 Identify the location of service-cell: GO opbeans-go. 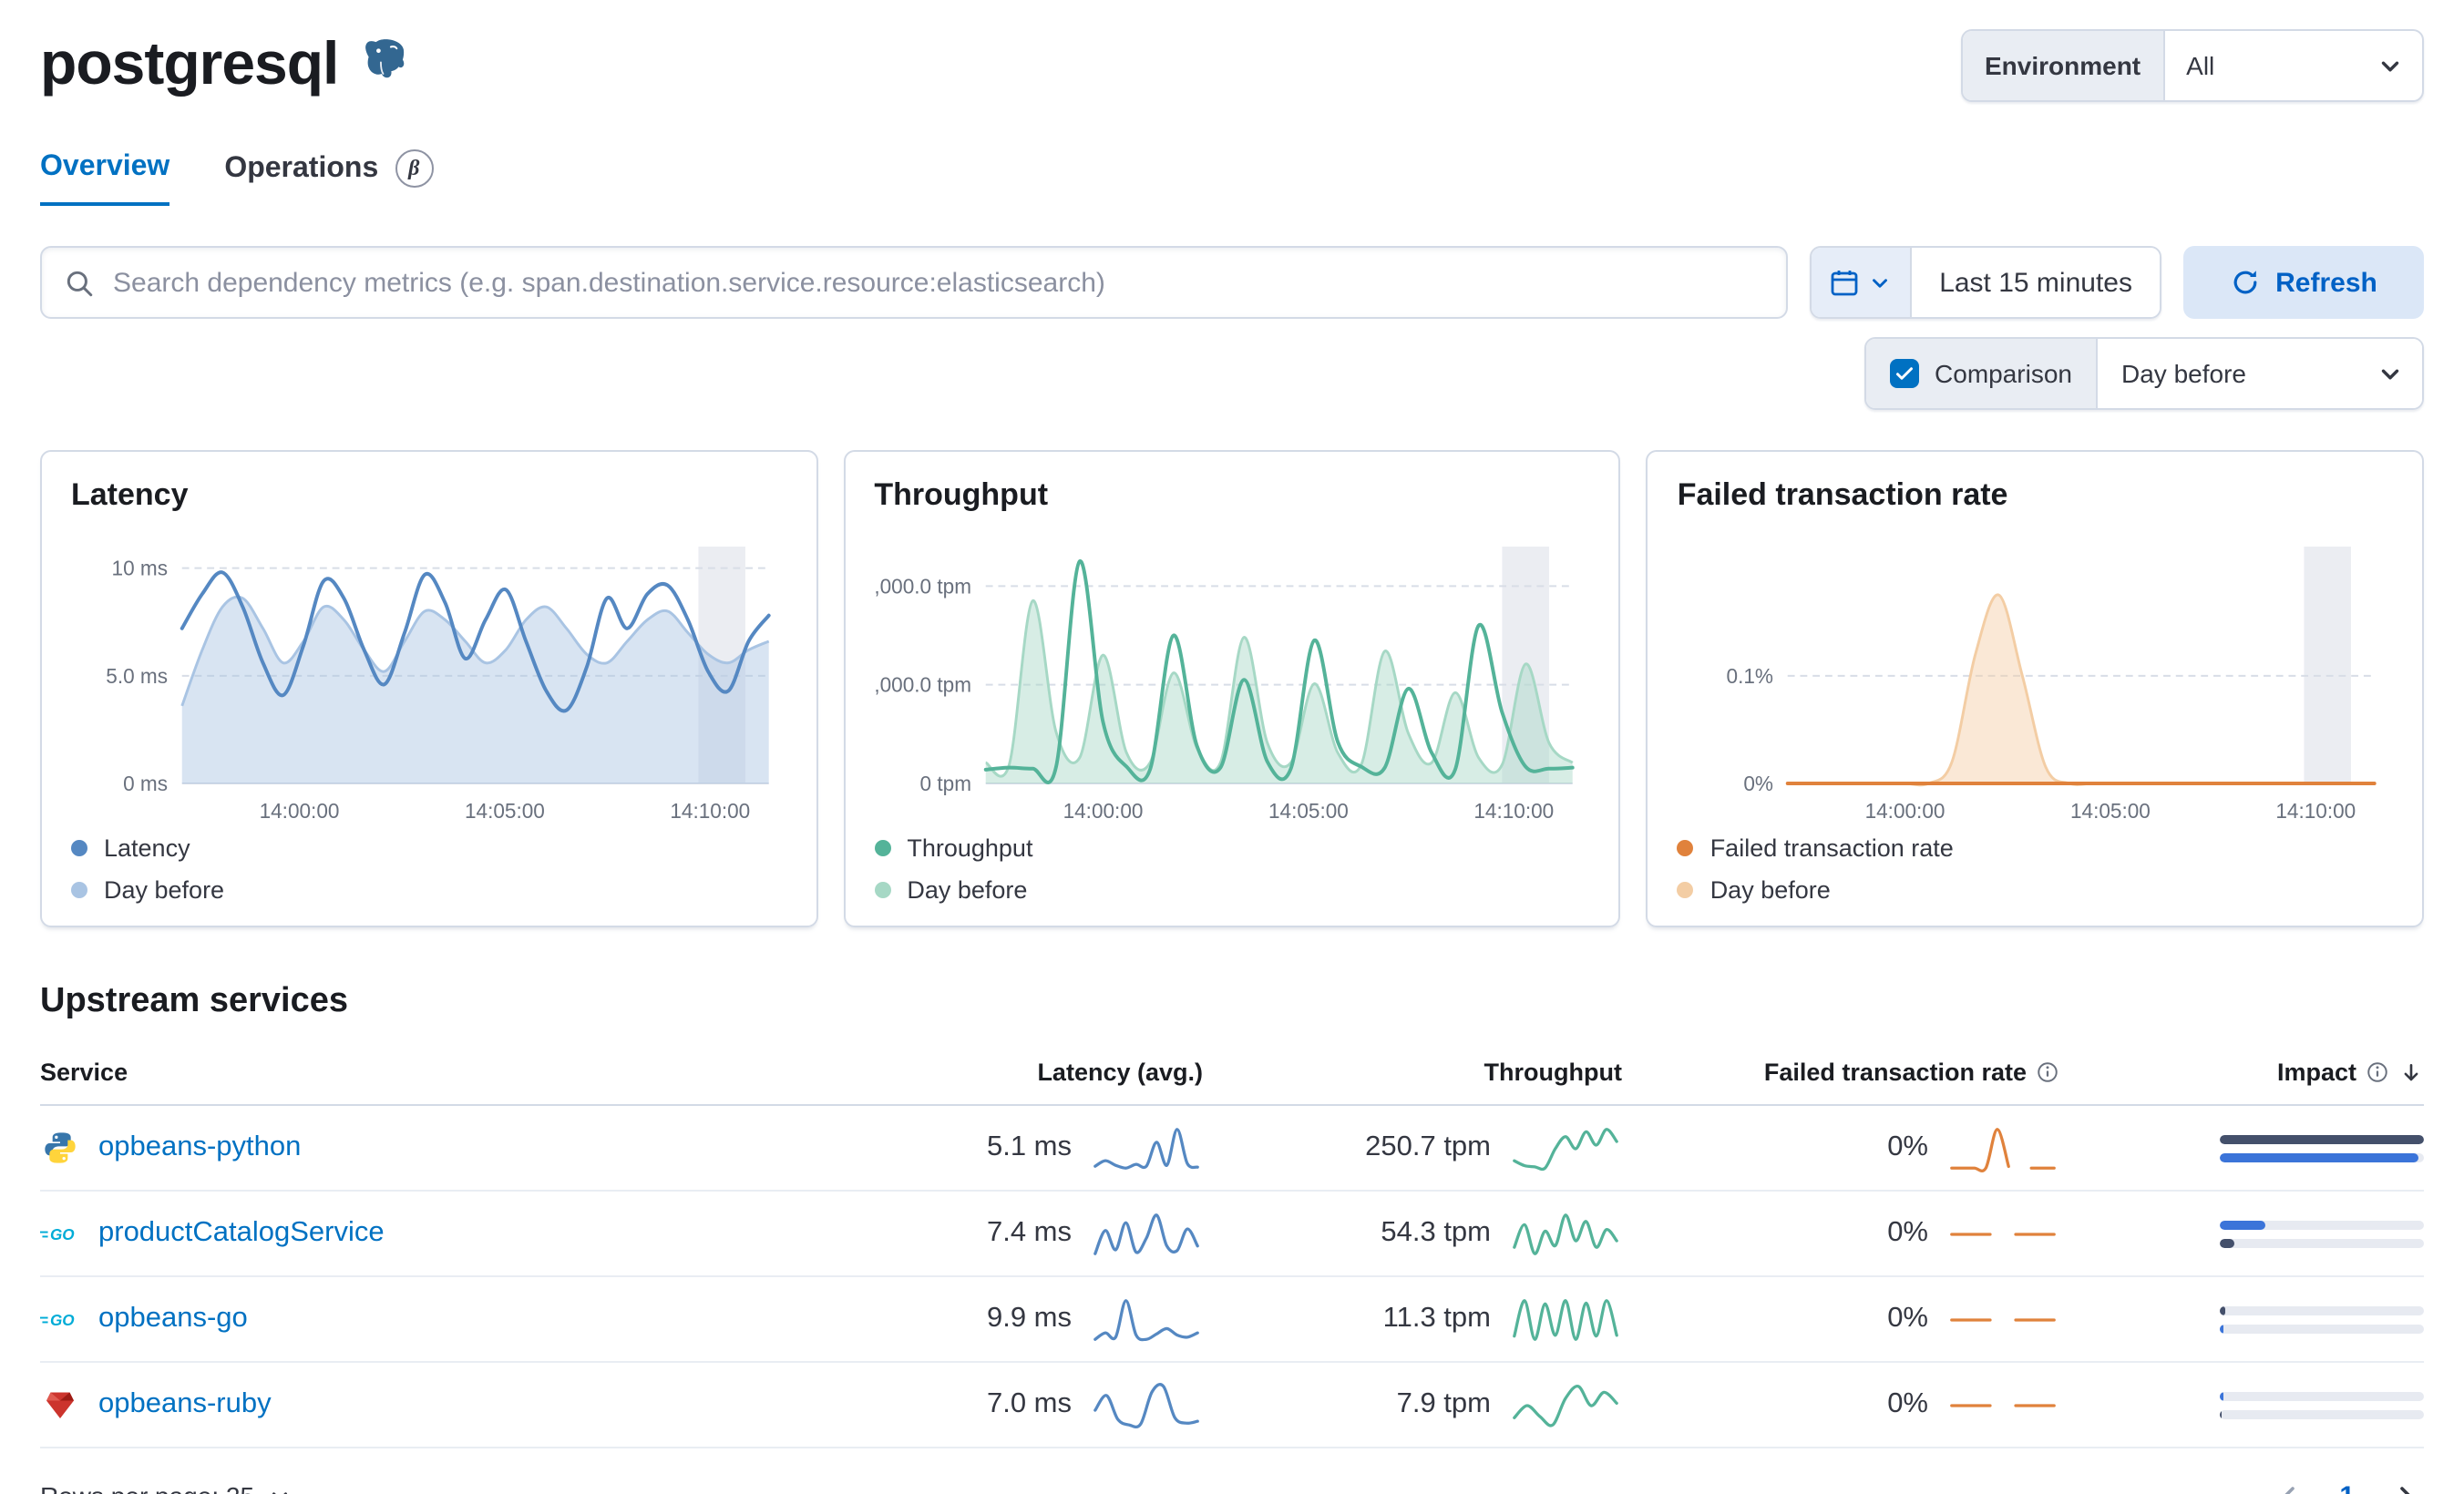
(453, 1319).